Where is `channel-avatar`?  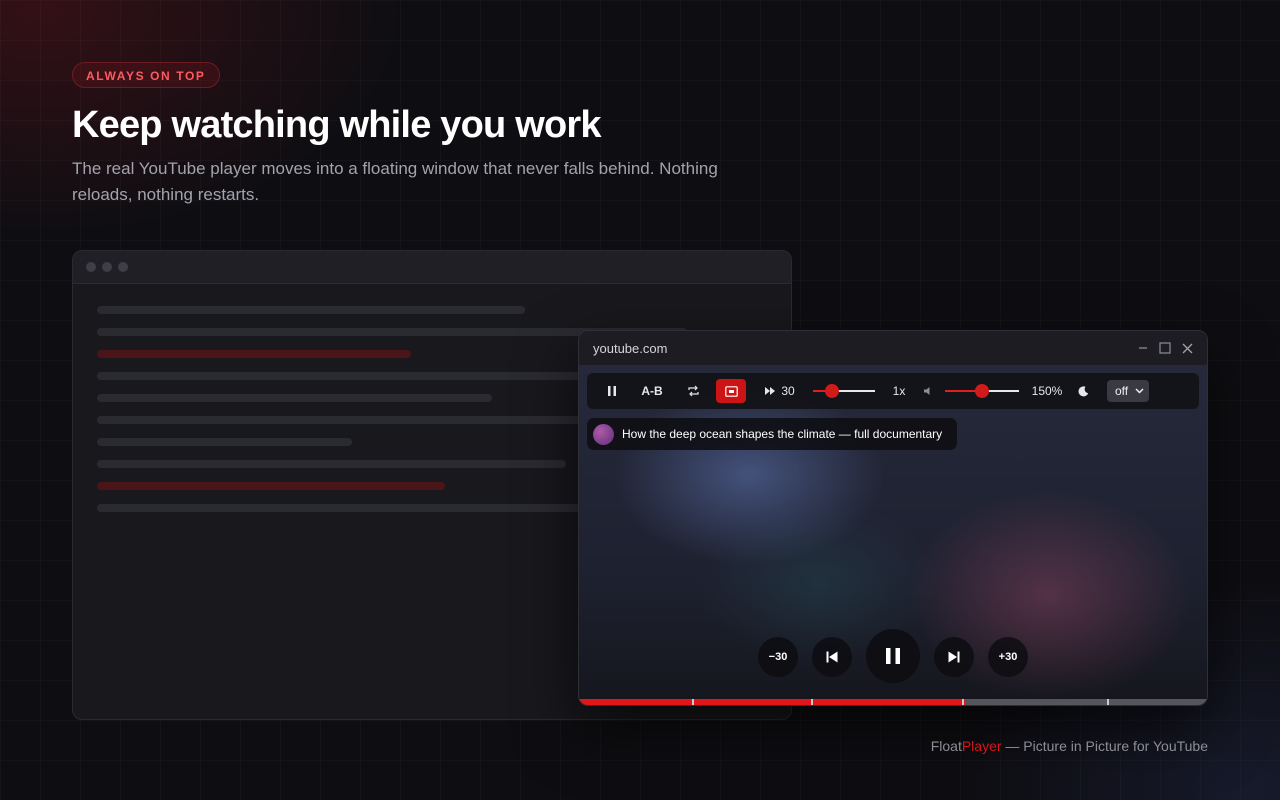
channel-avatar is located at coordinates (603, 434).